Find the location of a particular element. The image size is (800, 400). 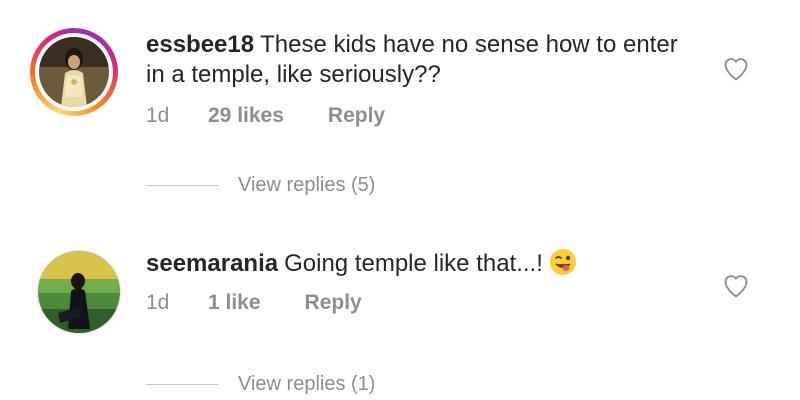

winking-tongue-emoji-icon is located at coordinates (562, 262).